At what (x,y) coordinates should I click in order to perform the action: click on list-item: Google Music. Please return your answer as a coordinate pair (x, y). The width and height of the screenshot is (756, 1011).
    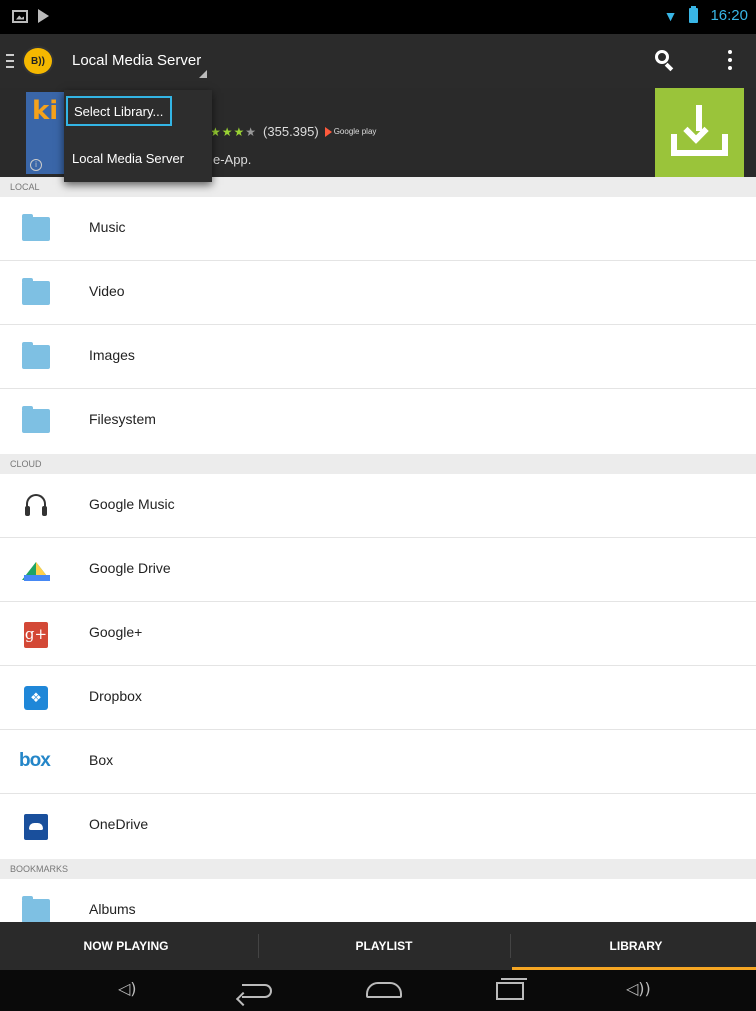
    Looking at the image, I should click on (378, 506).